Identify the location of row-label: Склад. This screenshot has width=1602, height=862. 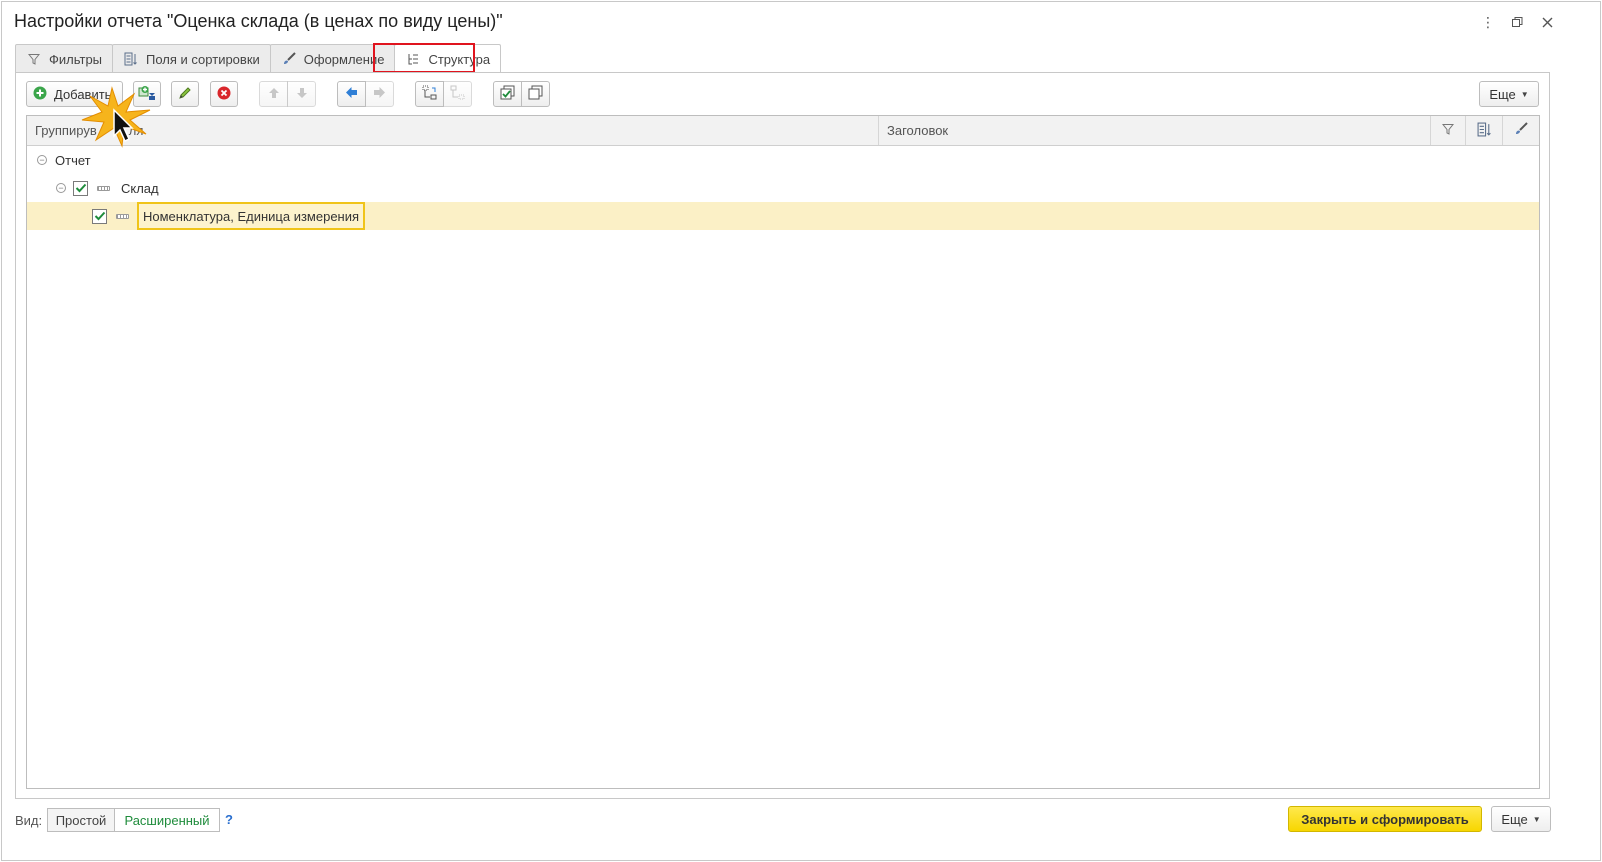
(140, 188).